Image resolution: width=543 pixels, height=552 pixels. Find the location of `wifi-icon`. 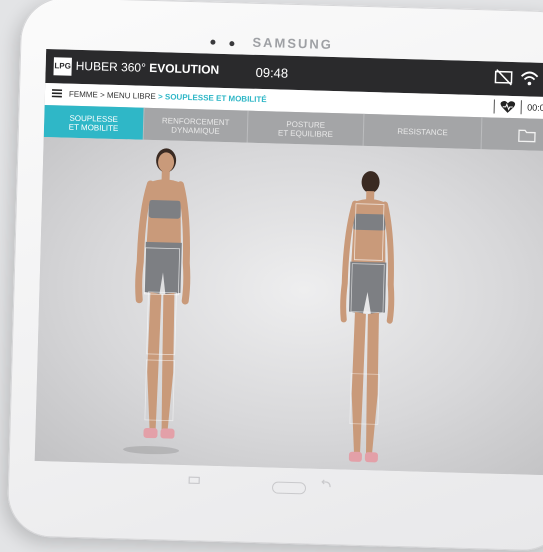

wifi-icon is located at coordinates (529, 78).